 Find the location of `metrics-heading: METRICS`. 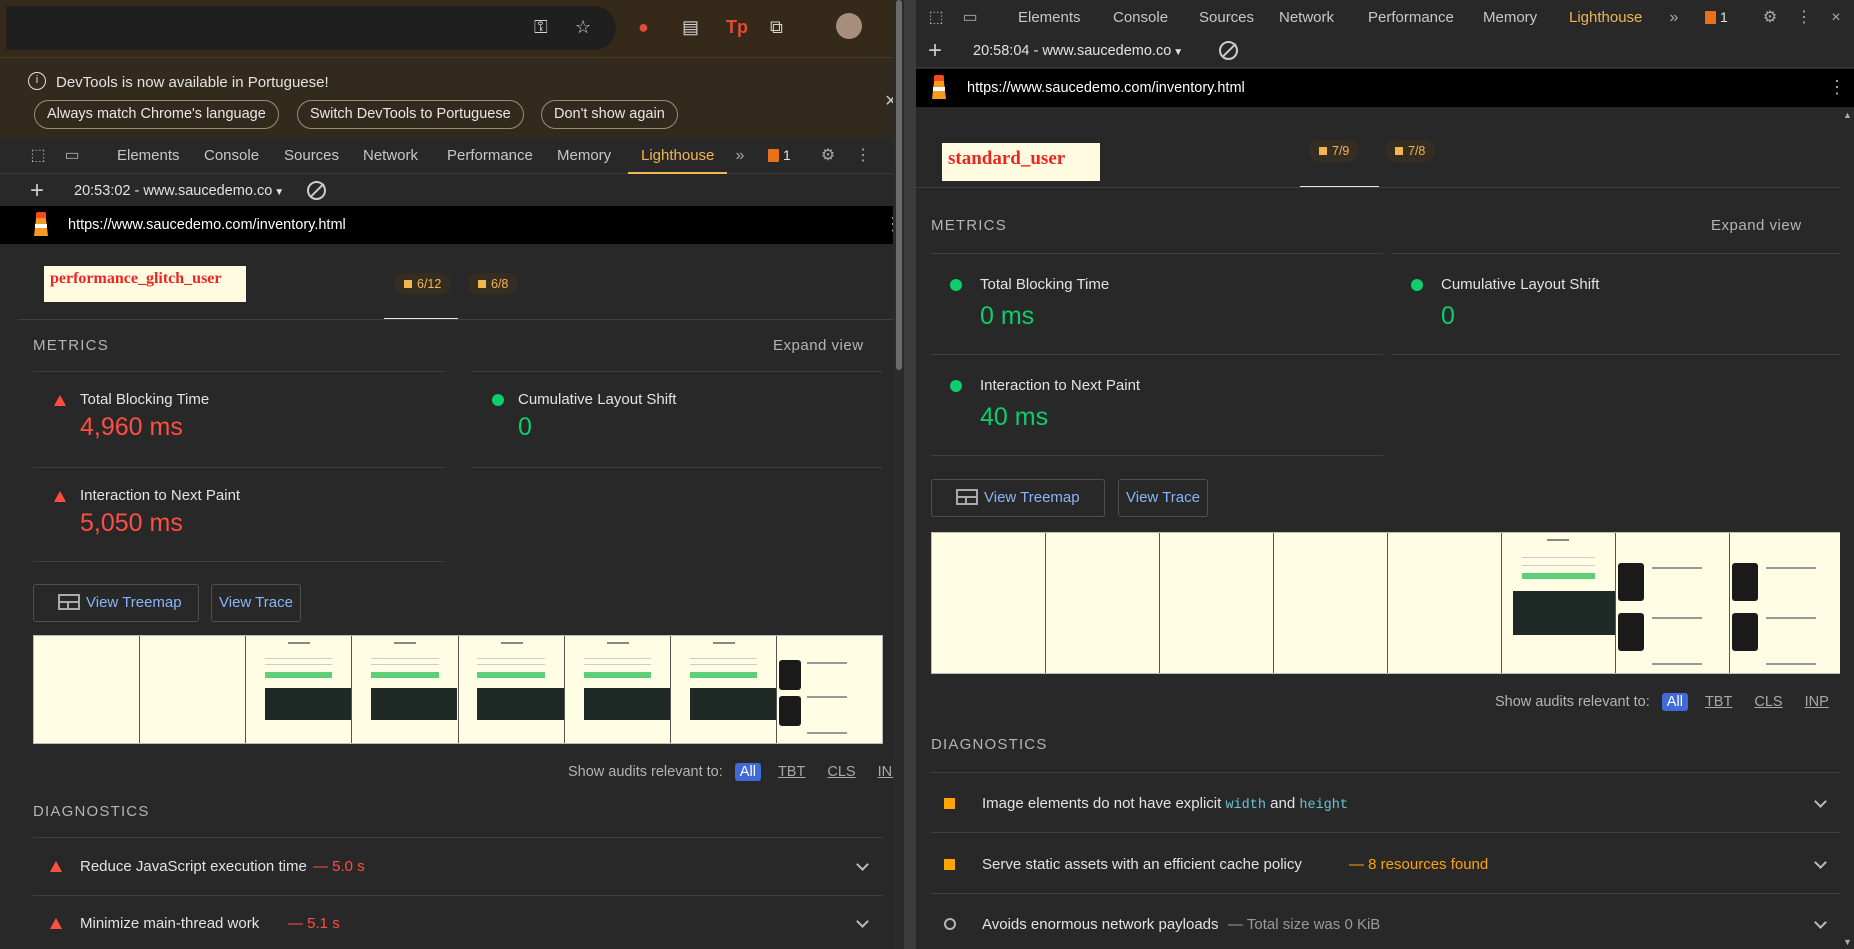

metrics-heading: METRICS is located at coordinates (969, 225).